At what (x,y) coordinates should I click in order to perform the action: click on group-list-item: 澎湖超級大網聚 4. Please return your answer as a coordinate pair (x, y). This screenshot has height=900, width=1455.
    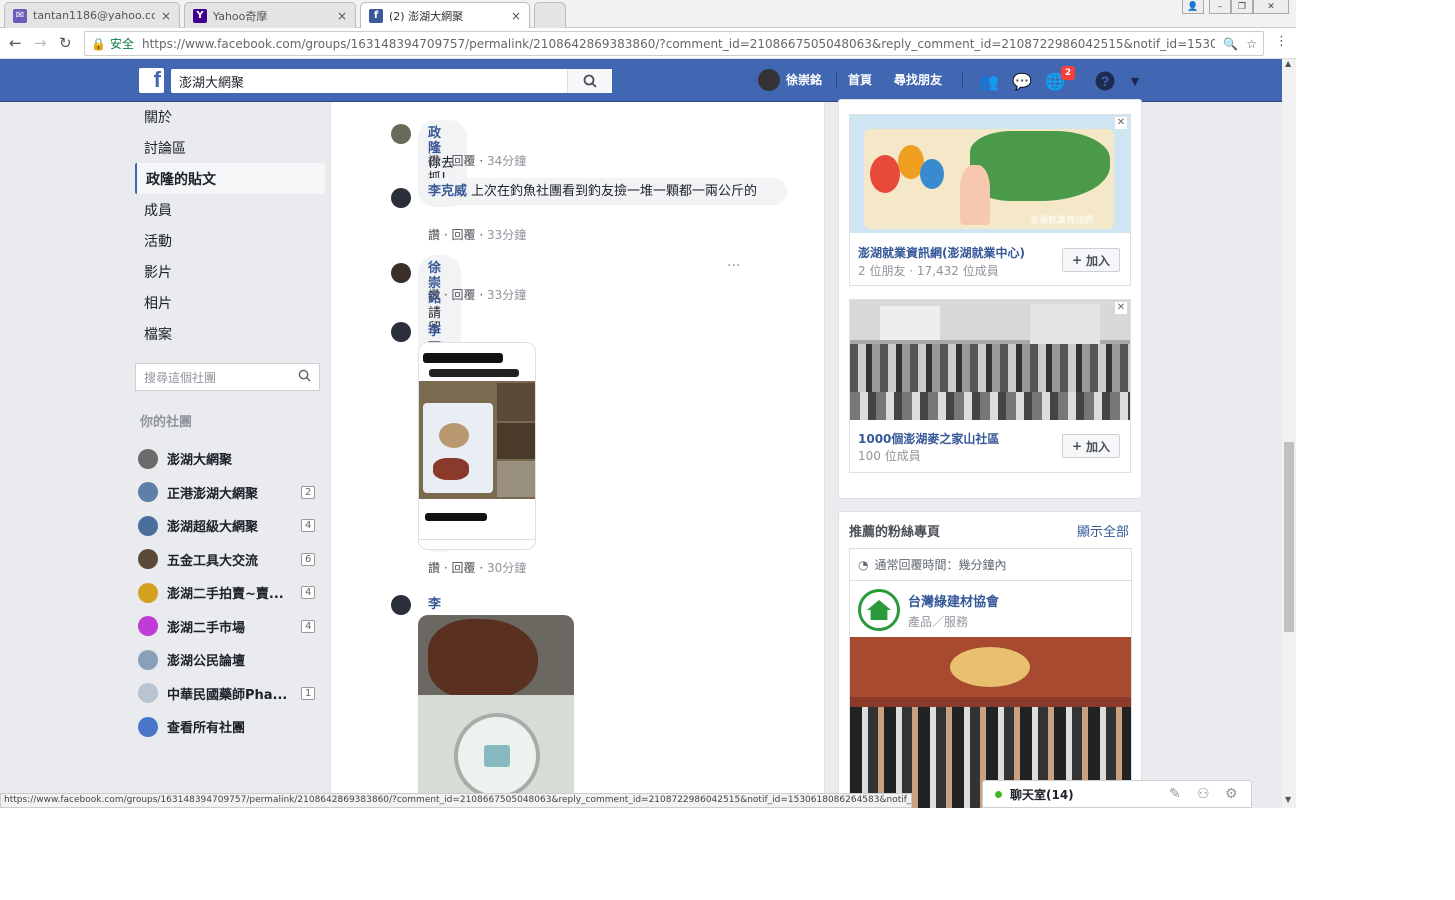
    Looking at the image, I should click on (230, 526).